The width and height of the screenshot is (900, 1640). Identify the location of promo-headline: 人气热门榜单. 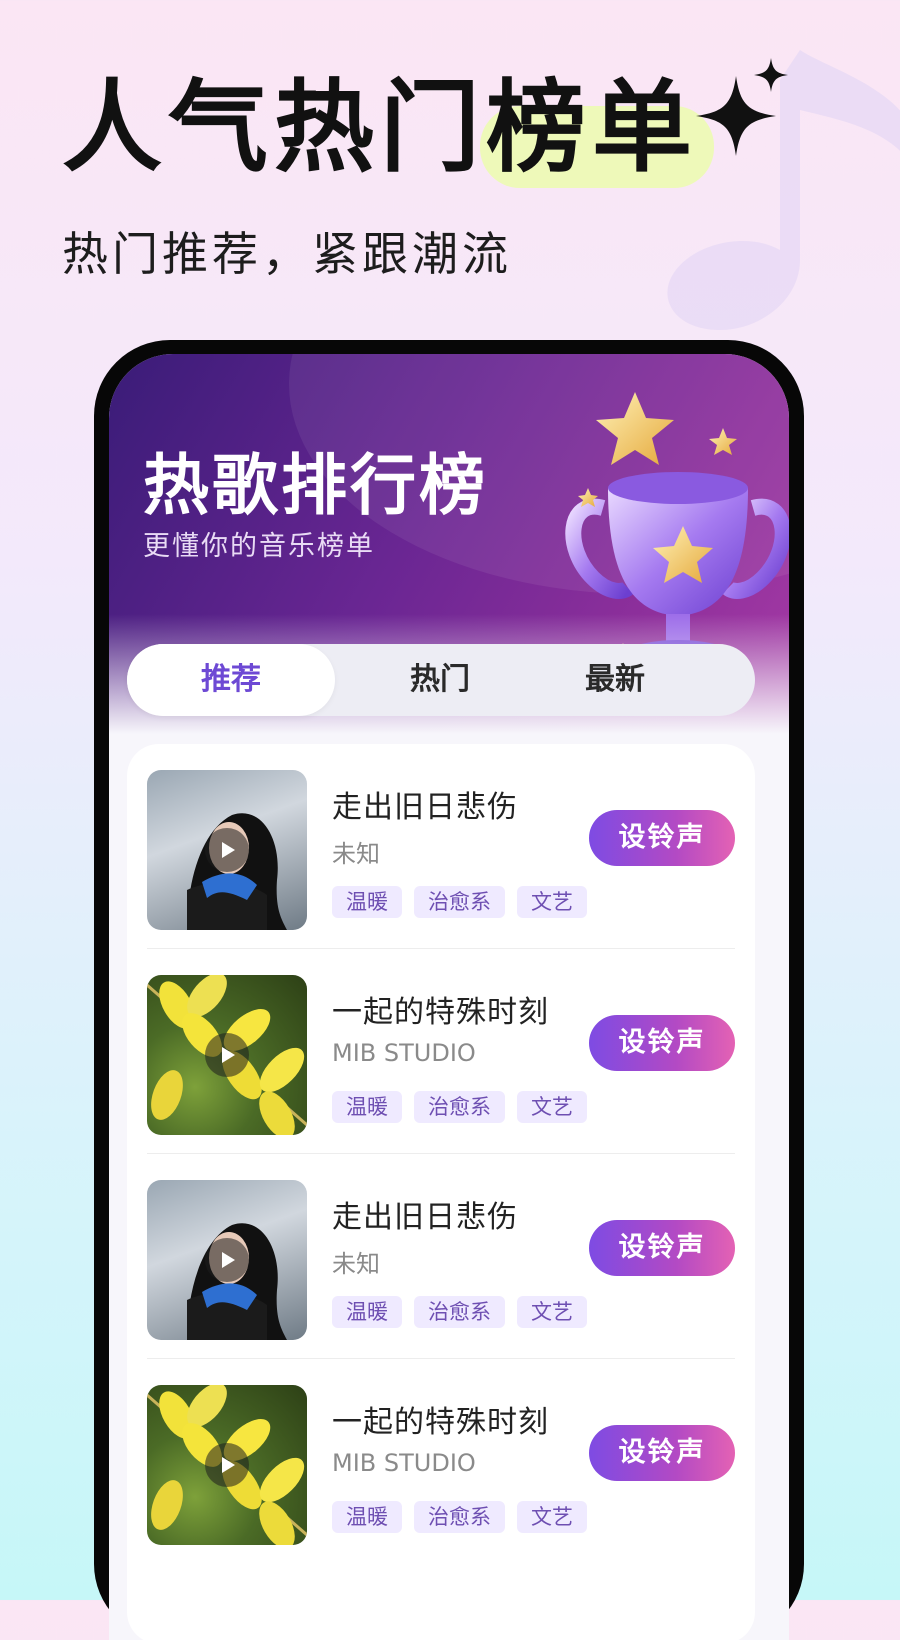
(388, 133).